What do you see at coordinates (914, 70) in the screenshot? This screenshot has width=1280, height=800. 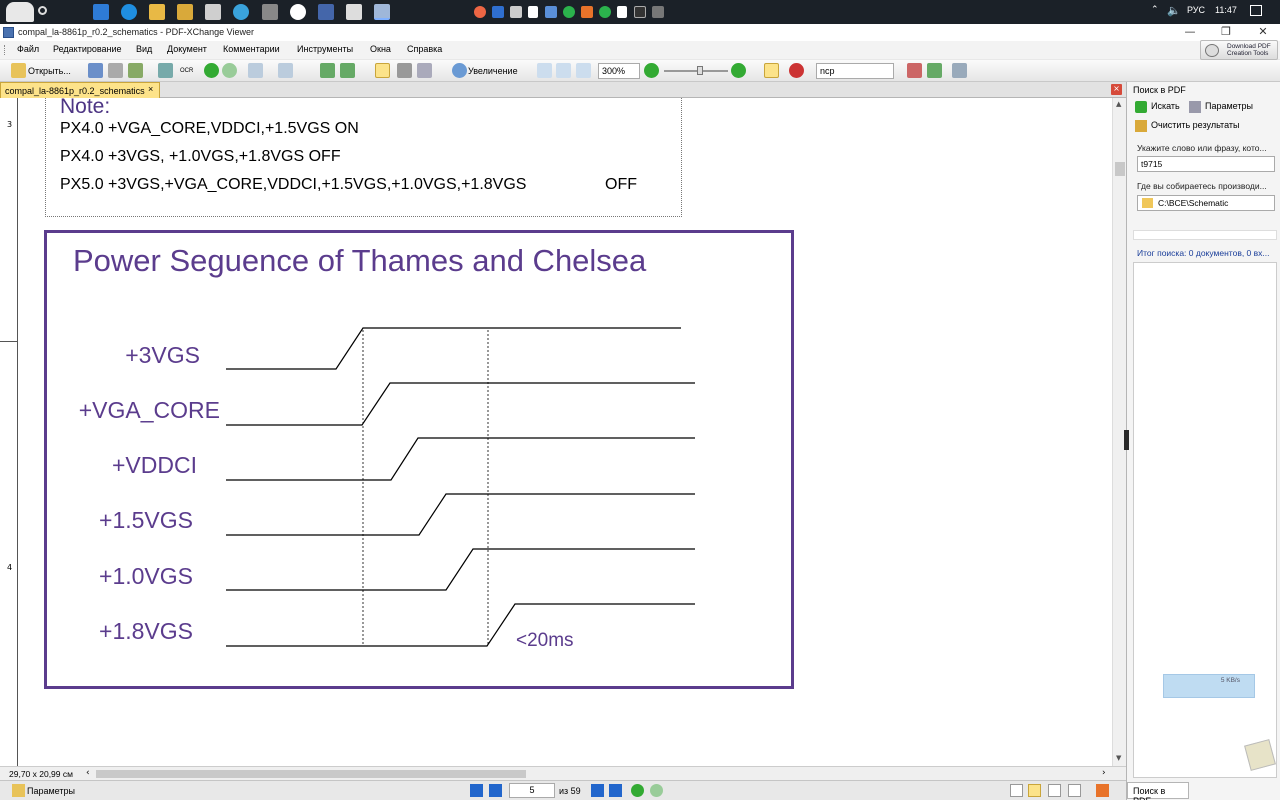 I see `find-options-icon` at bounding box center [914, 70].